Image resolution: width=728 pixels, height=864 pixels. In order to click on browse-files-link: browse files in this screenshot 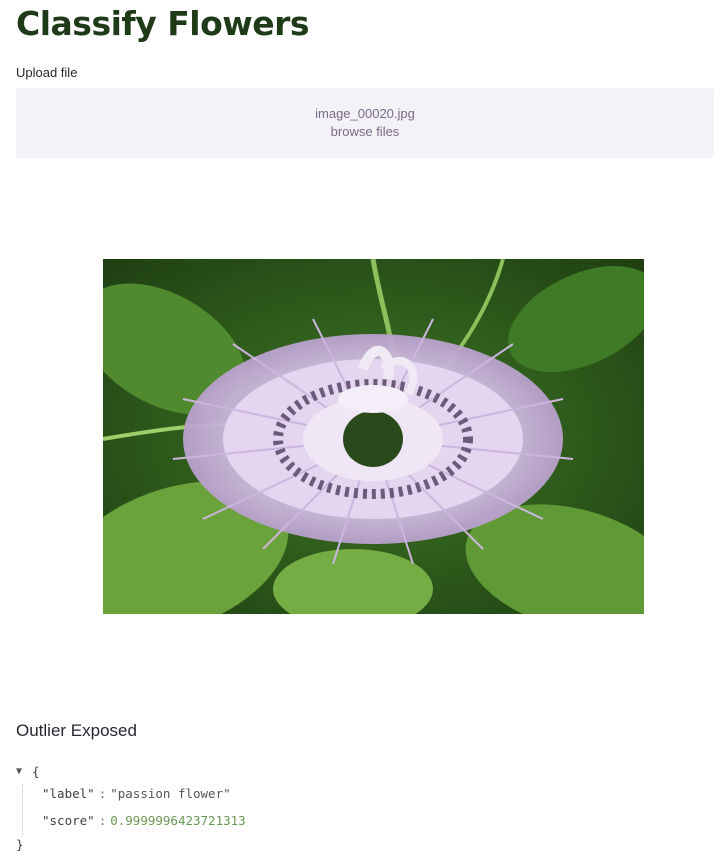, I will do `click(365, 132)`.